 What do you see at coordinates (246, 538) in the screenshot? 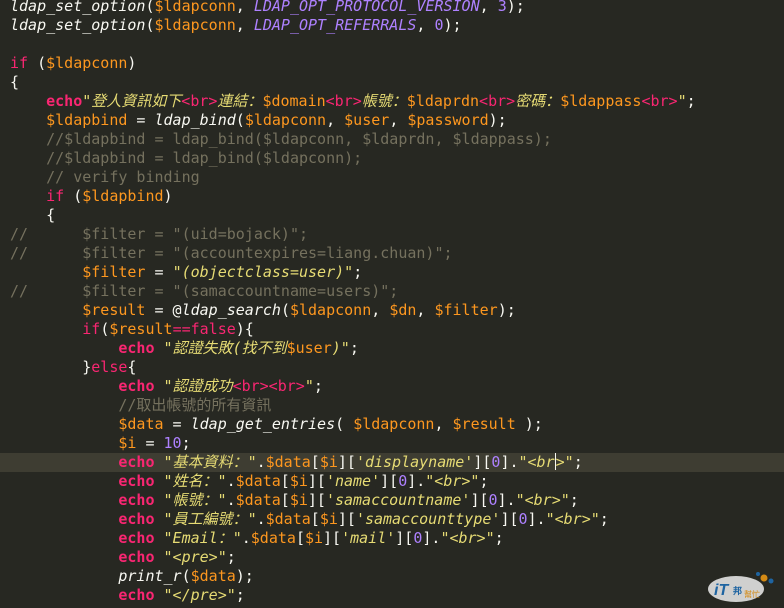
I see `code-token: .` at bounding box center [246, 538].